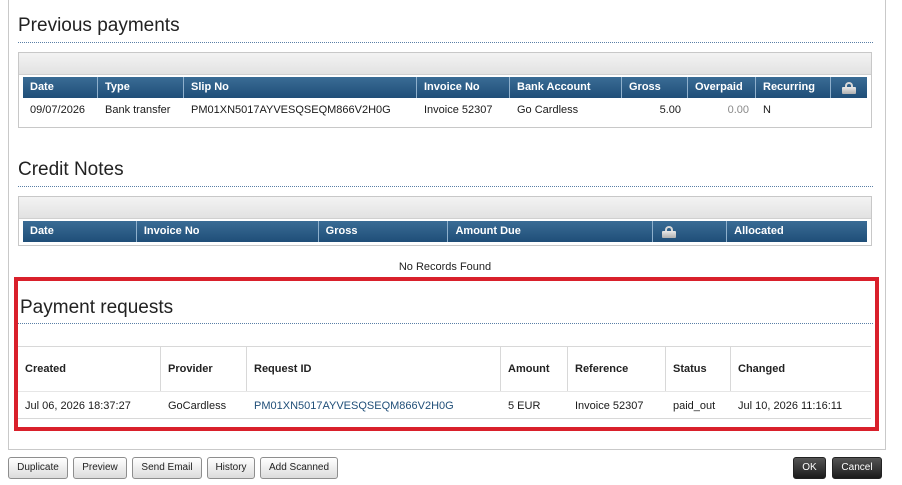  Describe the element at coordinates (698, 369) in the screenshot. I see `col-status: Status` at that location.